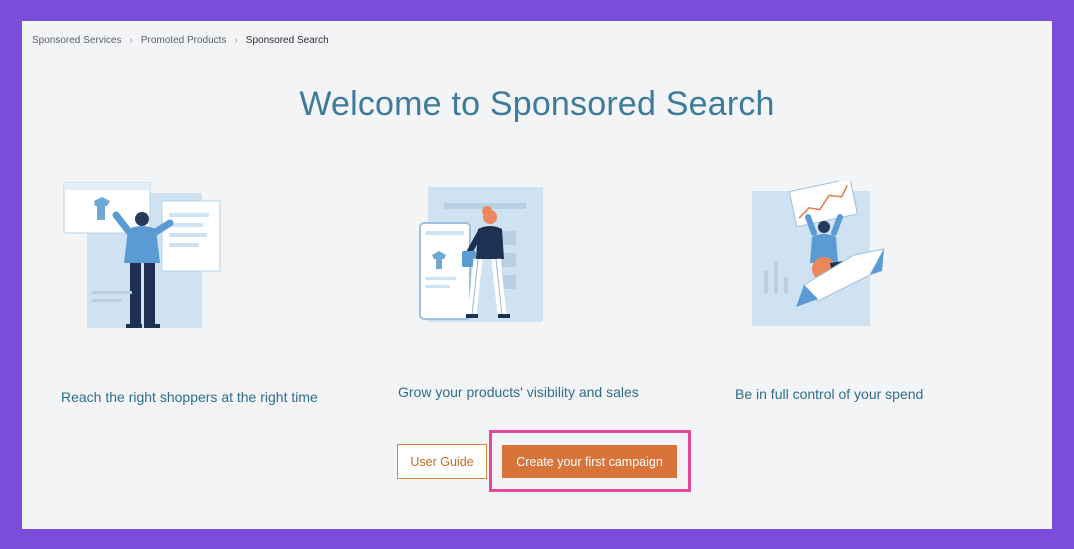 This screenshot has width=1074, height=549. What do you see at coordinates (142, 255) in the screenshot?
I see `person-at-screens-illustration` at bounding box center [142, 255].